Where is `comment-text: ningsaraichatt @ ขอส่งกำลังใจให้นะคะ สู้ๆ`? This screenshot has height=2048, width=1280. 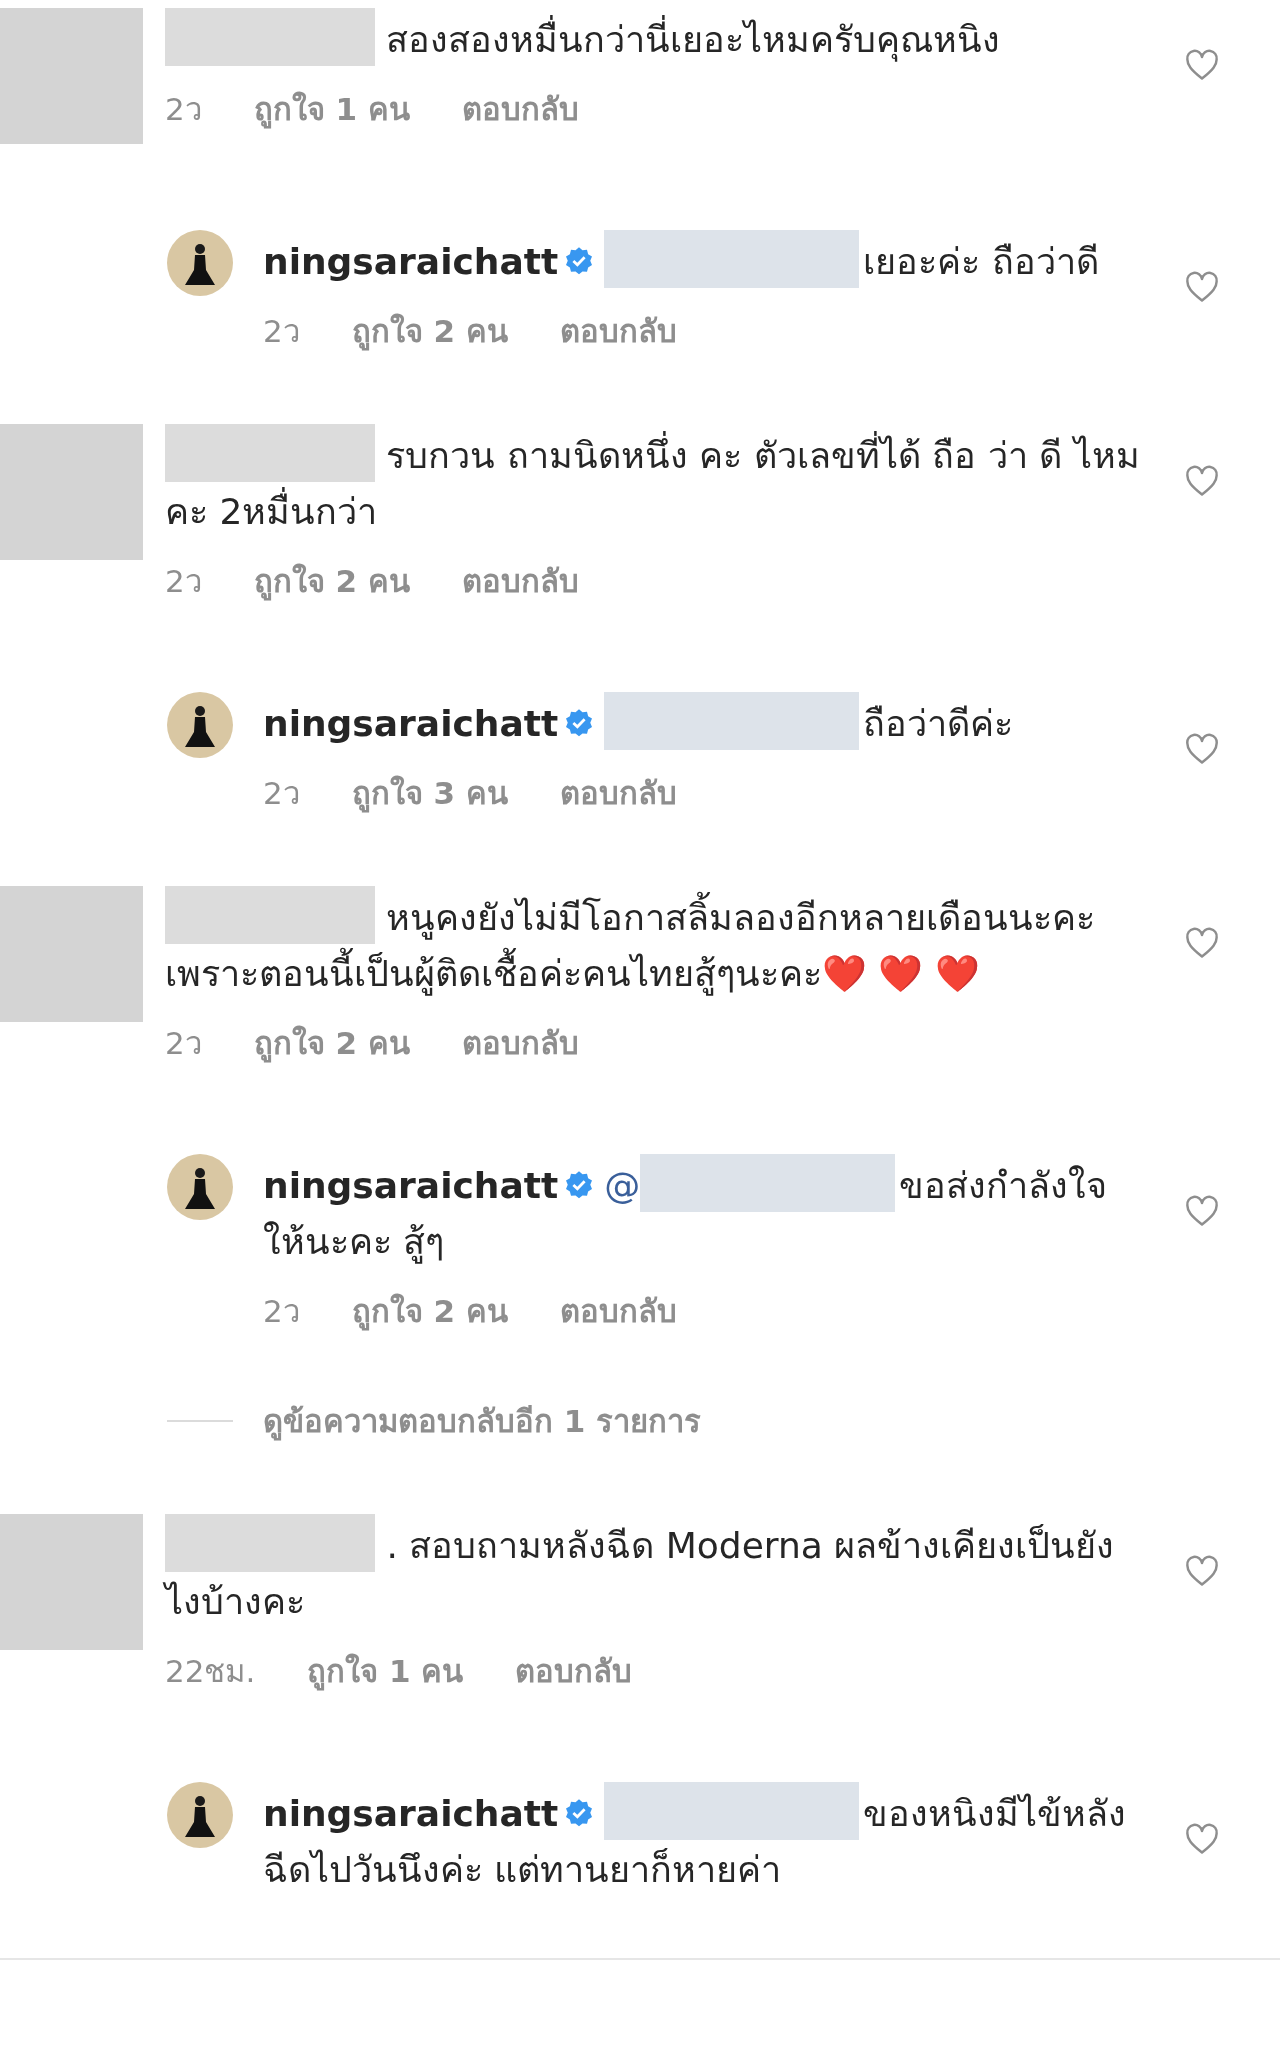 comment-text: ningsaraichatt @ ขอส่งกำลังใจให้นะคะ สู้ๆ is located at coordinates (703, 1212).